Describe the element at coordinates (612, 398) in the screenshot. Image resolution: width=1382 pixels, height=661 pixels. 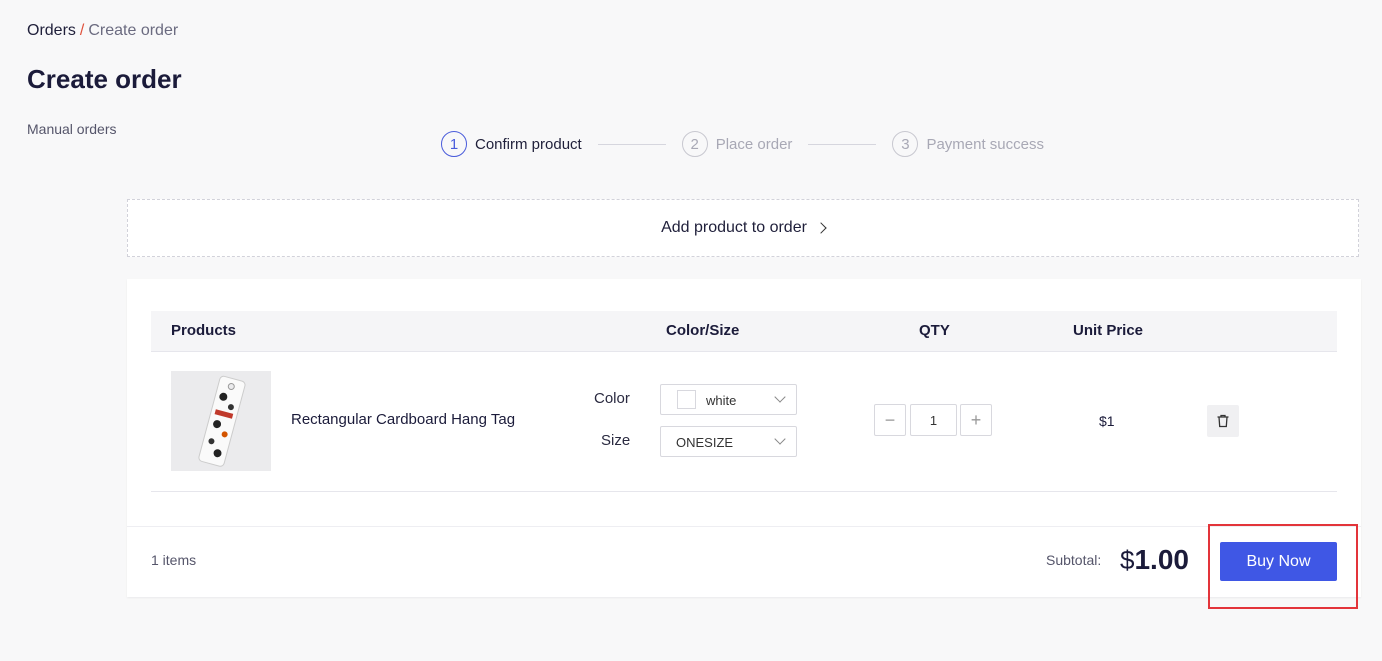
I see `color-label: Color` at that location.